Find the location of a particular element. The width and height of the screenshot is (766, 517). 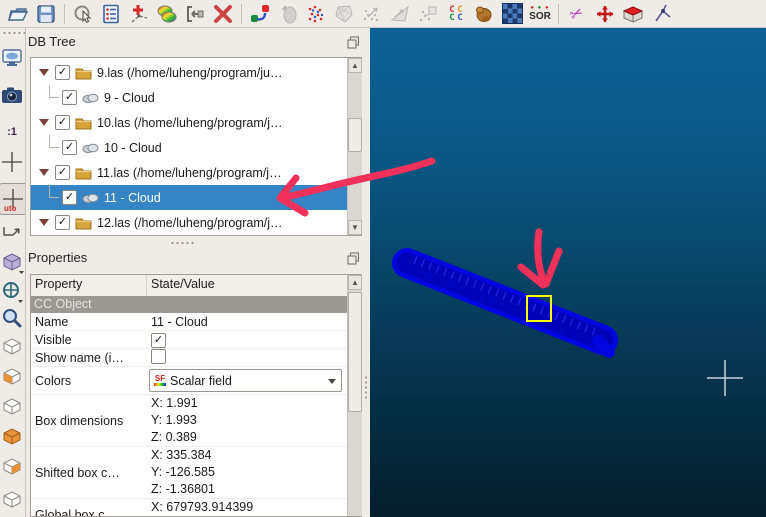

pivot-visibility-icon is located at coordinates (12, 292).